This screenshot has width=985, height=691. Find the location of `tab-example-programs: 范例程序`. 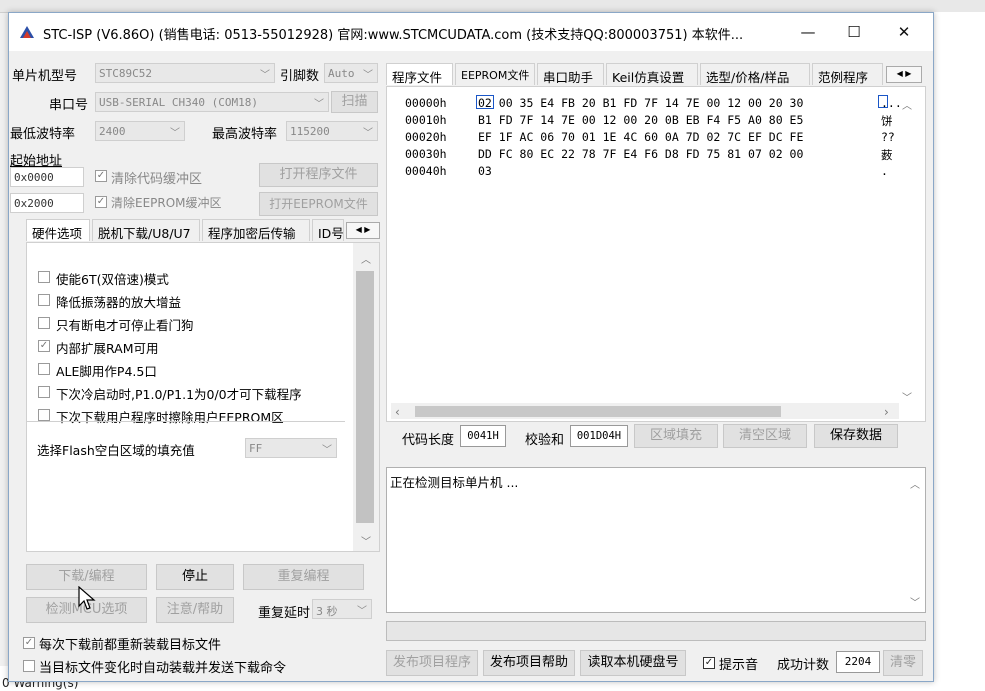

tab-example-programs: 范例程序 is located at coordinates (847, 74).